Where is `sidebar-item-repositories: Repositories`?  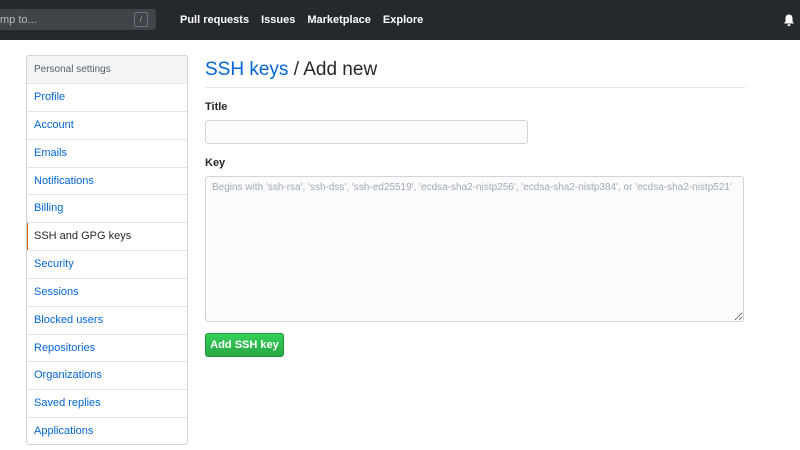 sidebar-item-repositories: Repositories is located at coordinates (107, 349).